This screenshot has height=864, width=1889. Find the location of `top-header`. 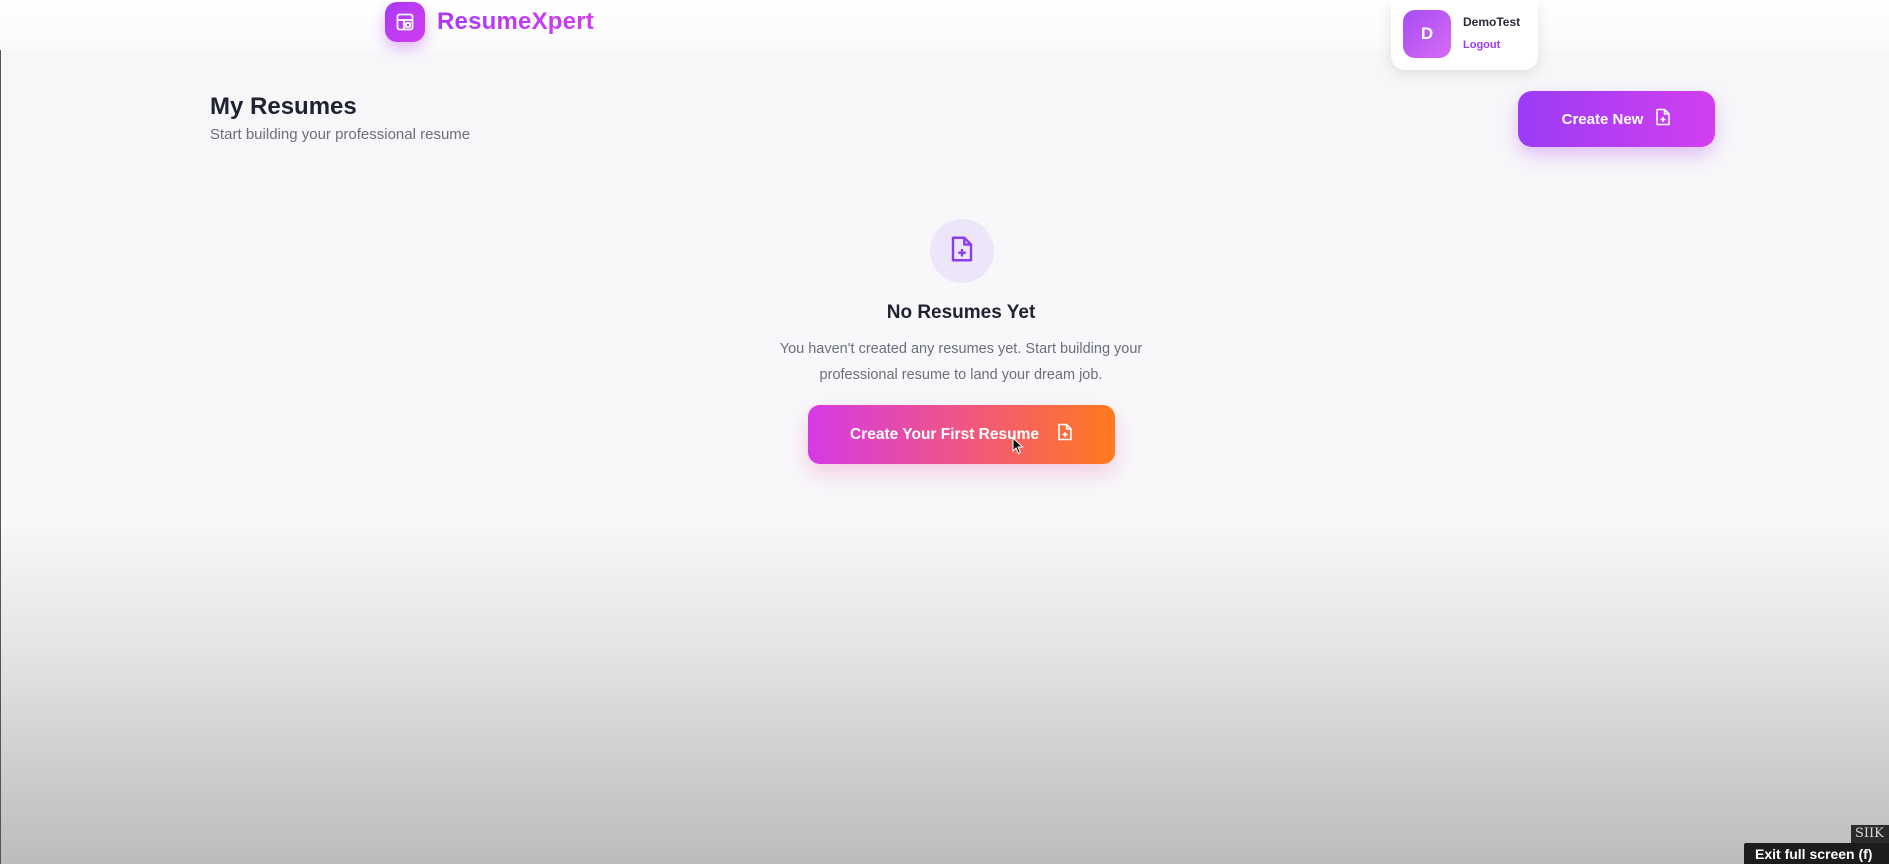

top-header is located at coordinates (944, 25).